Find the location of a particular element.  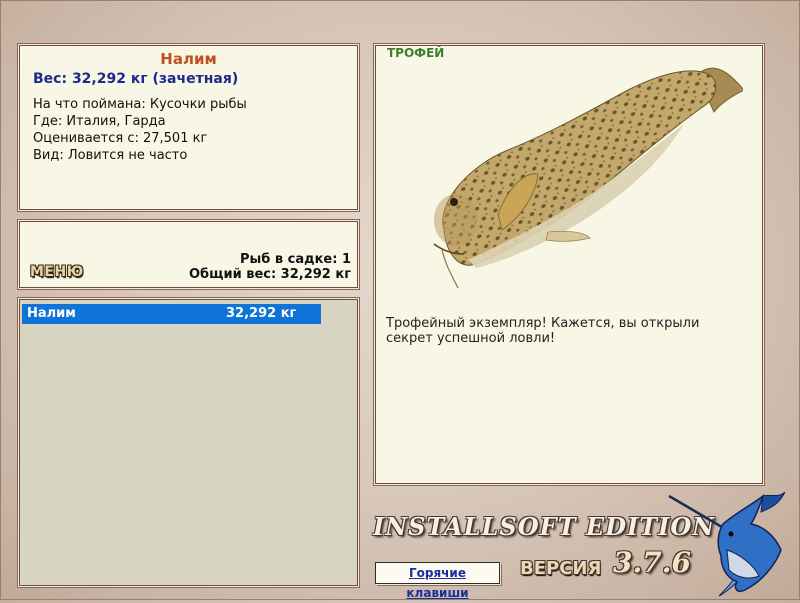

estimate-line: Оценивается с: 27,501 кг is located at coordinates (120, 138).